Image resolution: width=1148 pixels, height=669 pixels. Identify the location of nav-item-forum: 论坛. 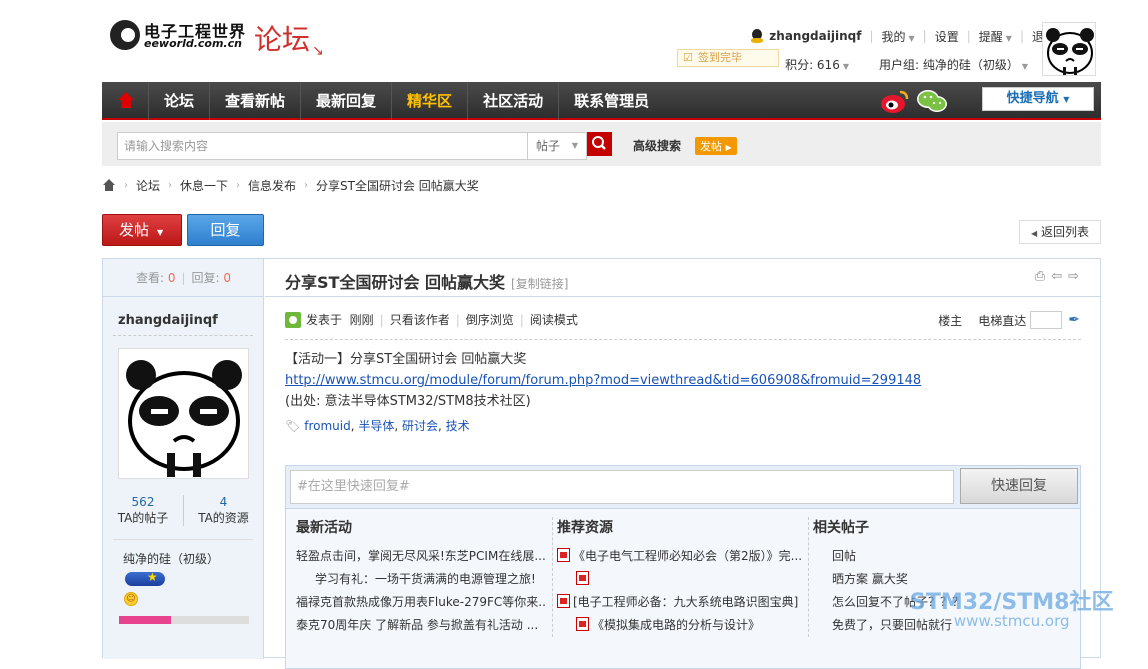
(178, 101).